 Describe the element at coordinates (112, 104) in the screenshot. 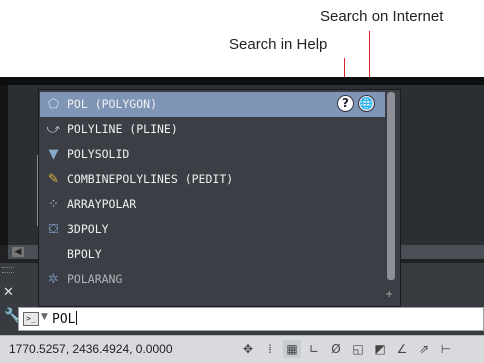

I see `autocomplete-item-label: POL (POLYGON)` at that location.